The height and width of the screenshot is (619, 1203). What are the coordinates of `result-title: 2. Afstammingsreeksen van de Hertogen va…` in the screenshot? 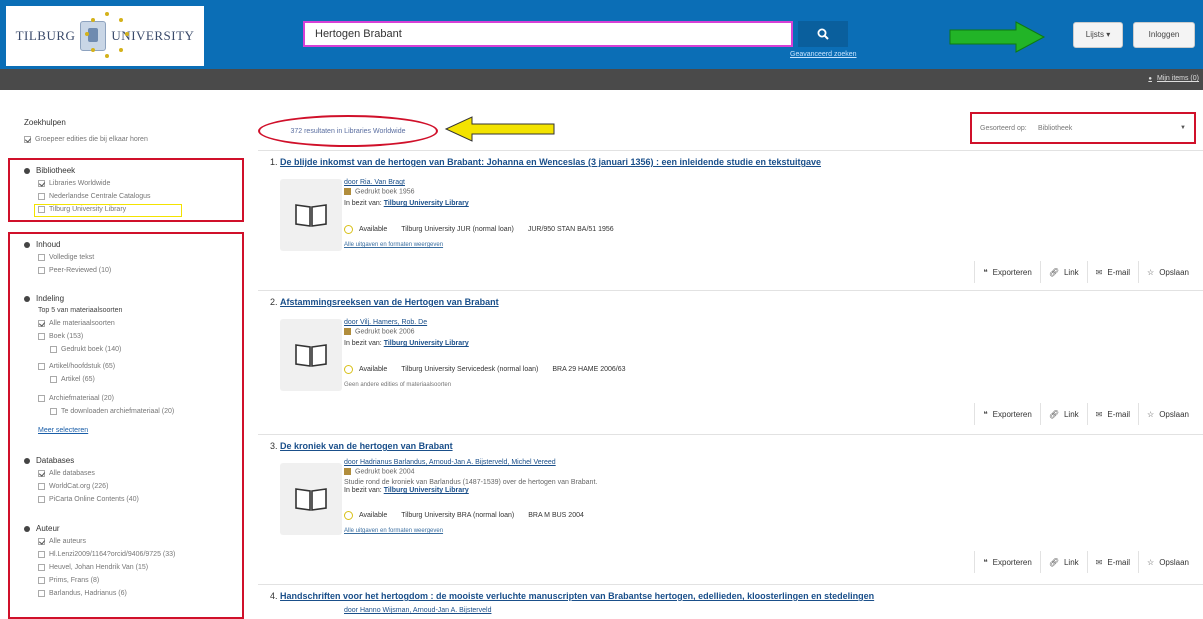 It's located at (384, 302).